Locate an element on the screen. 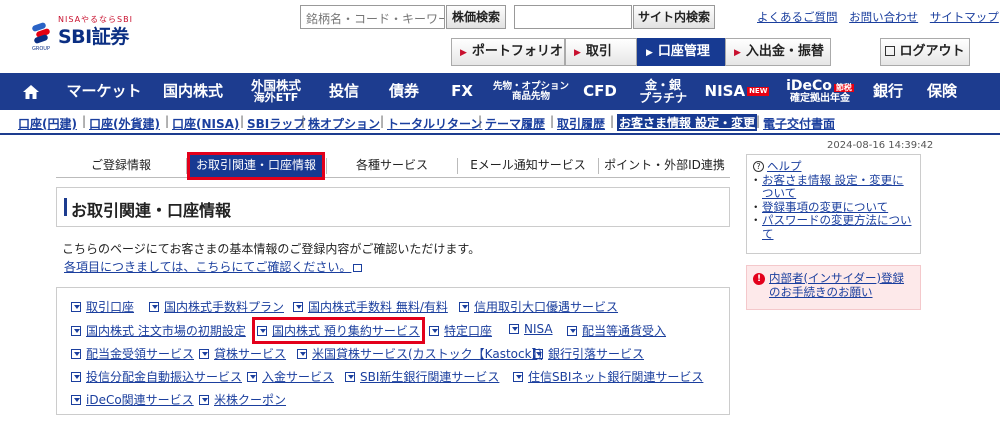 This screenshot has width=1000, height=434. subnav-customer-info: お客さま情報 設定・変更 is located at coordinates (687, 122).